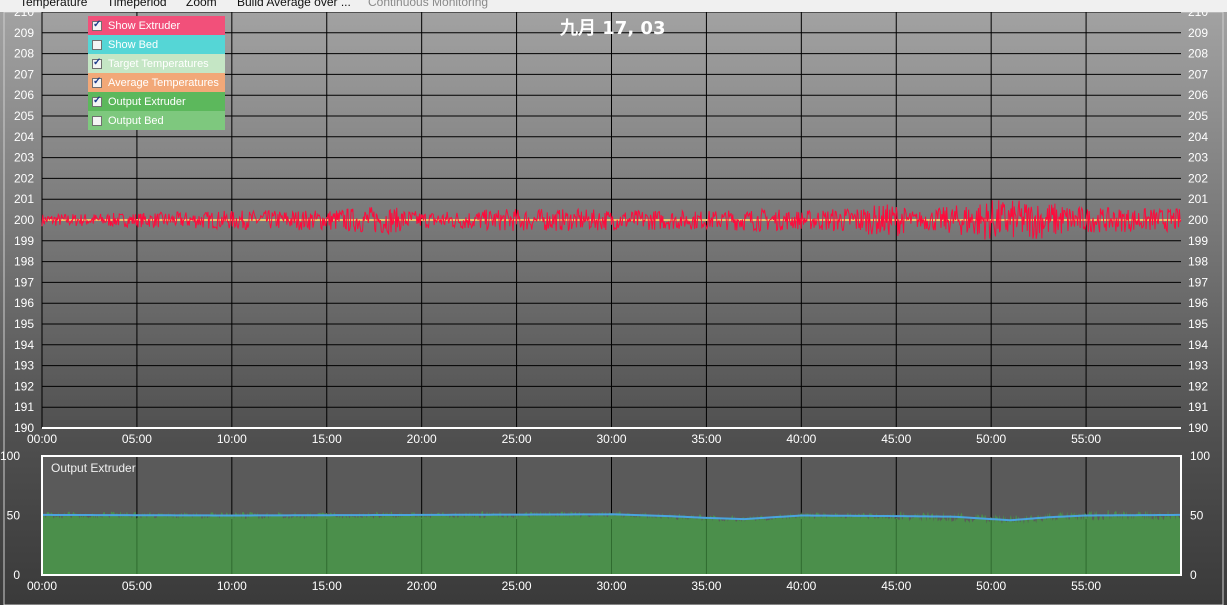  Describe the element at coordinates (422, 439) in the screenshot. I see `upper-x-tick-label: 20:00` at that location.